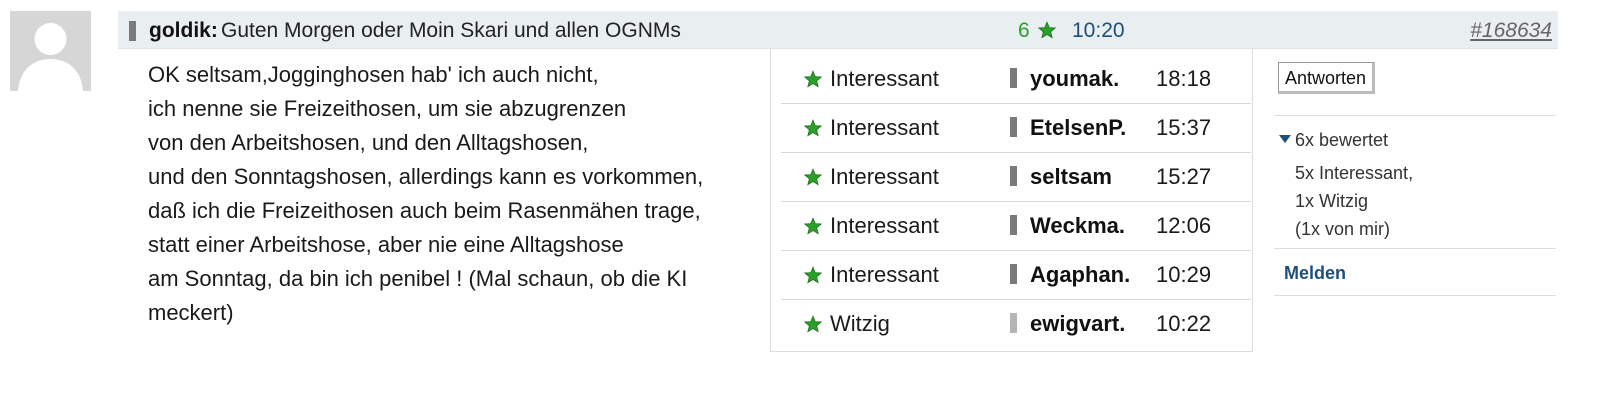 This screenshot has width=1623, height=401. Describe the element at coordinates (183, 31) in the screenshot. I see `post-author: goldik:` at that location.